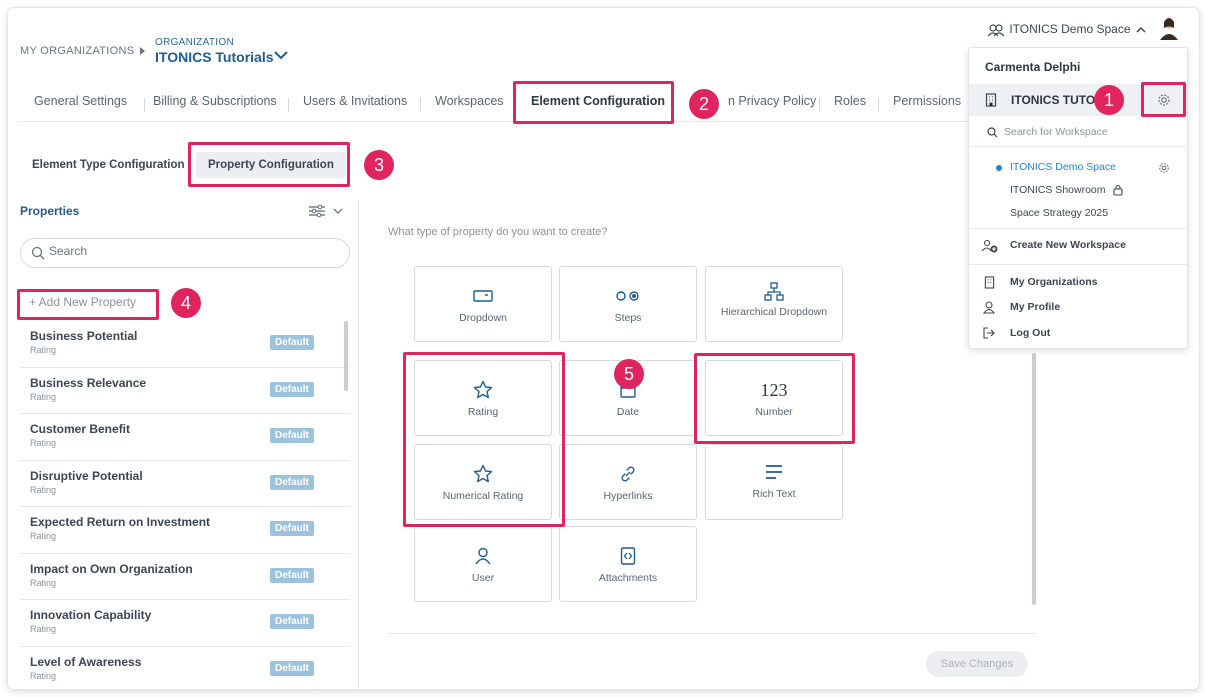 This screenshot has width=1207, height=697. Describe the element at coordinates (1164, 168) in the screenshot. I see `gear-icon` at that location.